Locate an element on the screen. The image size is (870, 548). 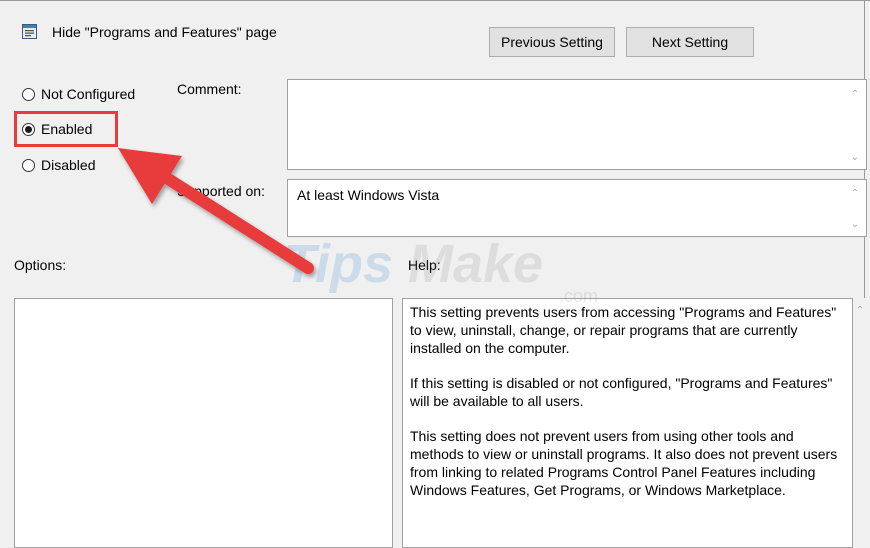
help-scrollbar is located at coordinates (860, 418).